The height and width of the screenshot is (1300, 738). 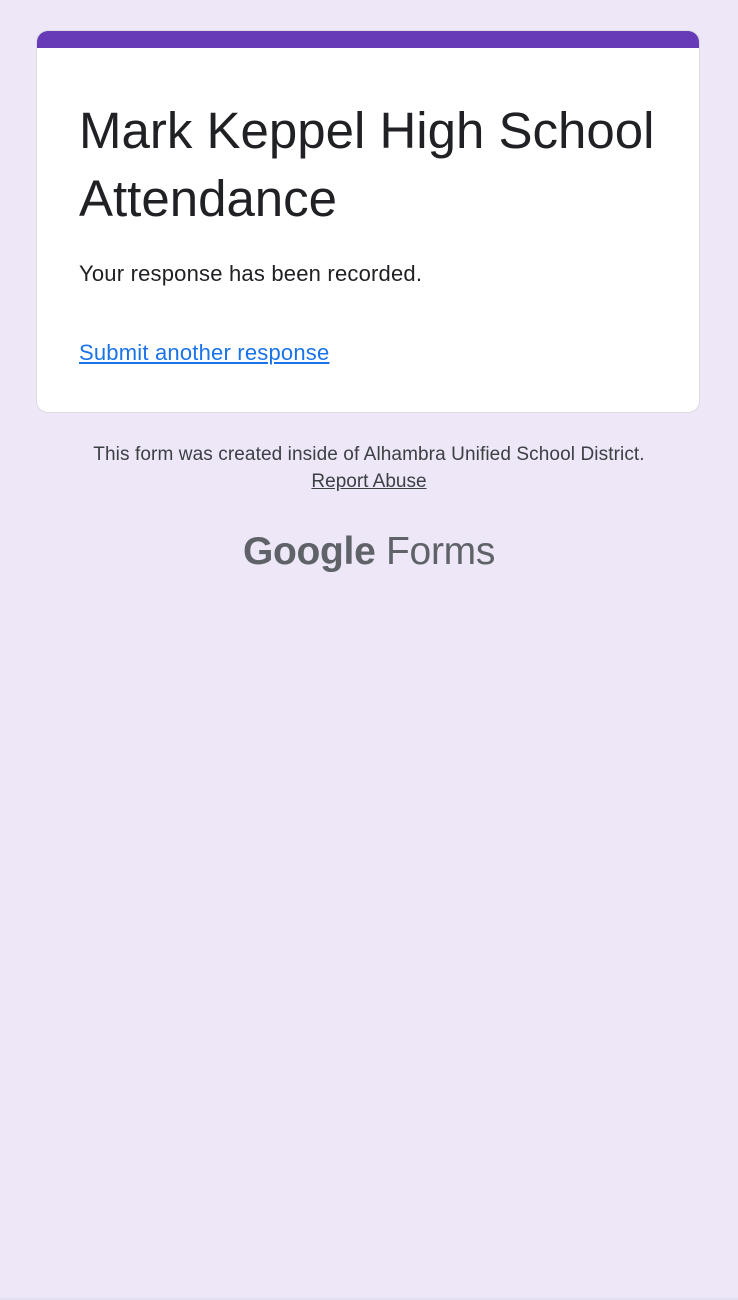 I want to click on forms-wordmark: Forms, so click(x=441, y=551).